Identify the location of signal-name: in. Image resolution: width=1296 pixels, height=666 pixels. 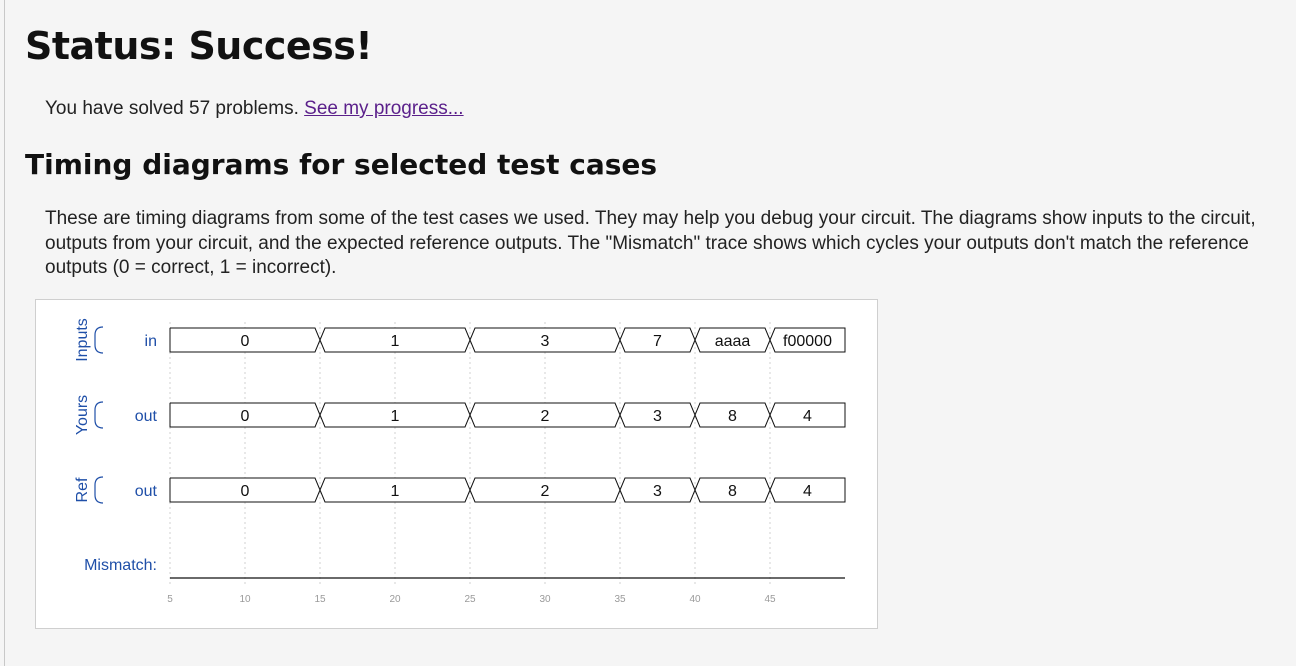
(151, 341).